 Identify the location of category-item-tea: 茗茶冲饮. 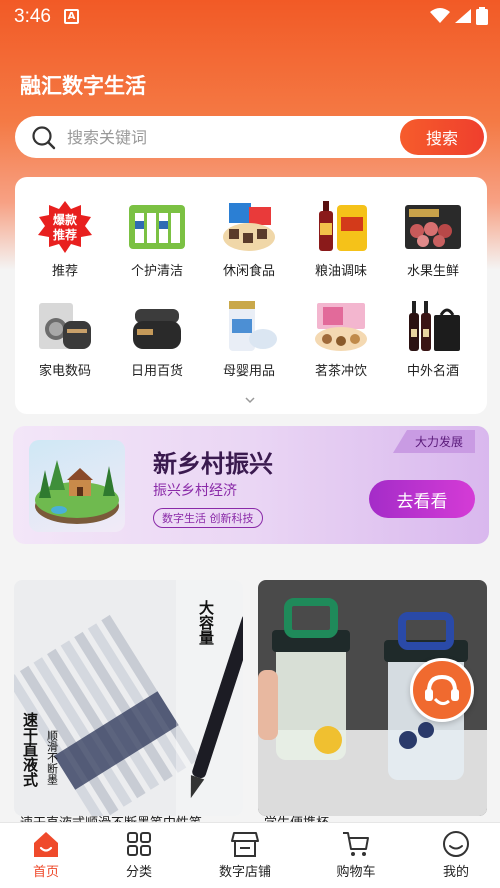
(341, 339).